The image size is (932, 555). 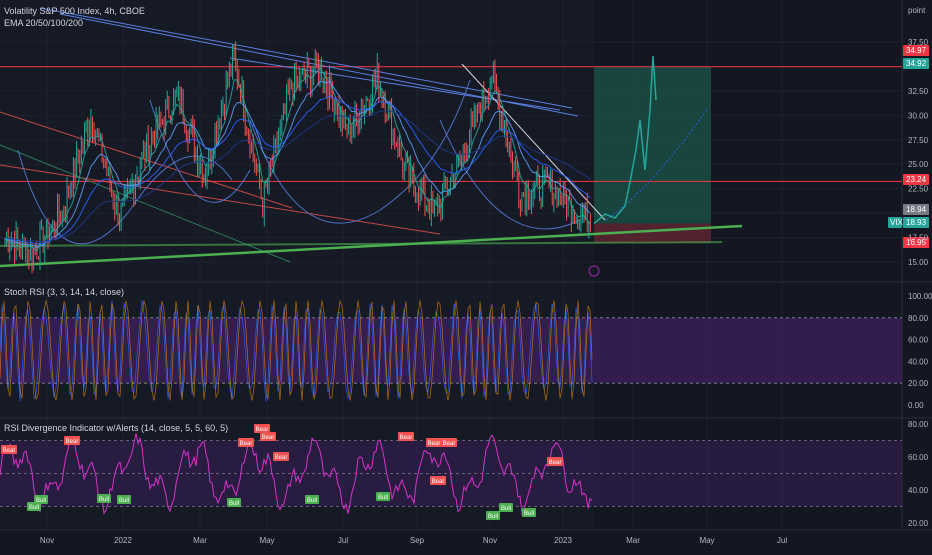 What do you see at coordinates (918, 238) in the screenshot?
I see `price-tick-label: 17.50` at bounding box center [918, 238].